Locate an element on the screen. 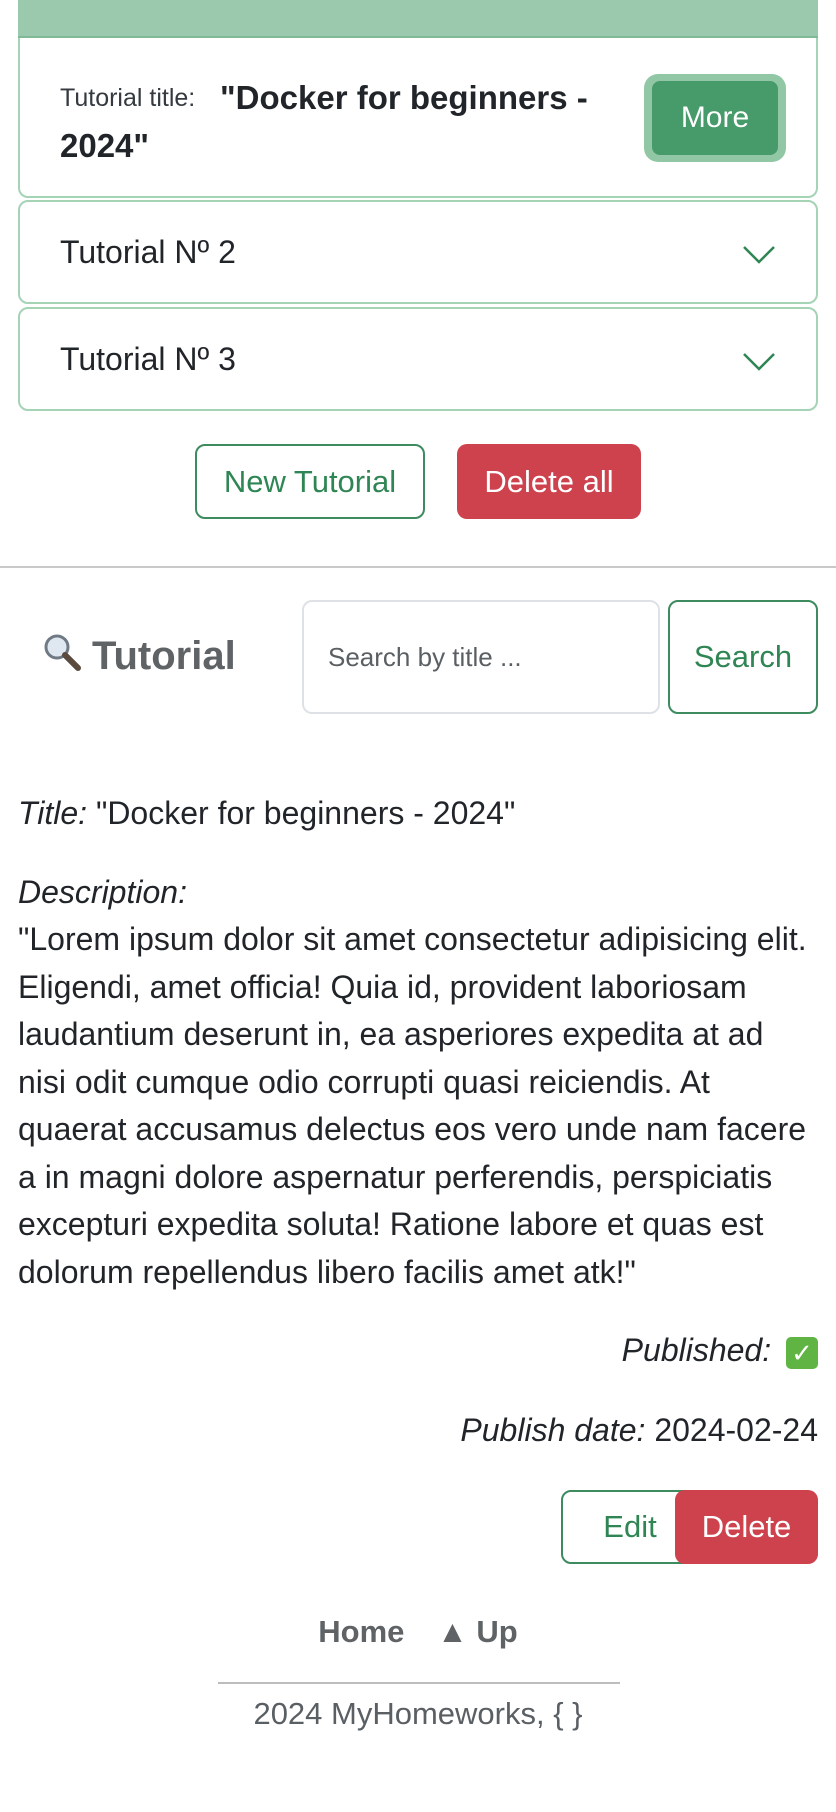 This screenshot has width=836, height=1812. footer-nav: Home ▲ Up is located at coordinates (418, 1632).